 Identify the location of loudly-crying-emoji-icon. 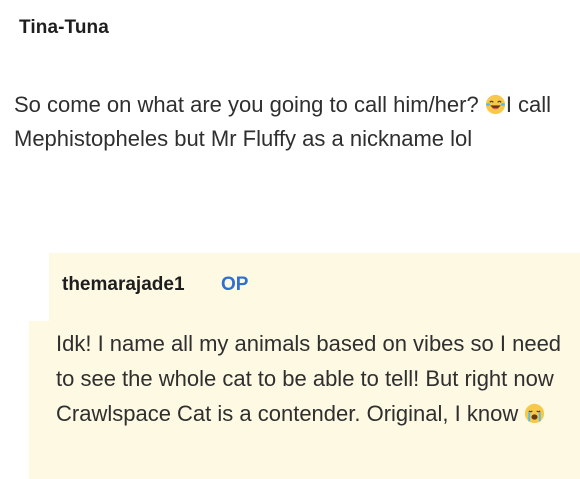
(535, 413).